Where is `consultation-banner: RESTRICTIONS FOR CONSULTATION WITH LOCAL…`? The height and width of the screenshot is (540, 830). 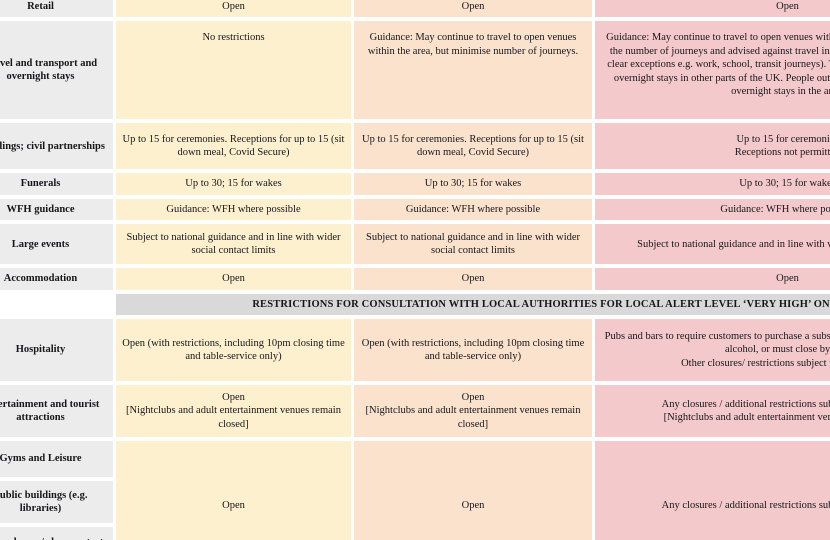 consultation-banner: RESTRICTIONS FOR CONSULTATION WITH LOCAL… is located at coordinates (473, 304).